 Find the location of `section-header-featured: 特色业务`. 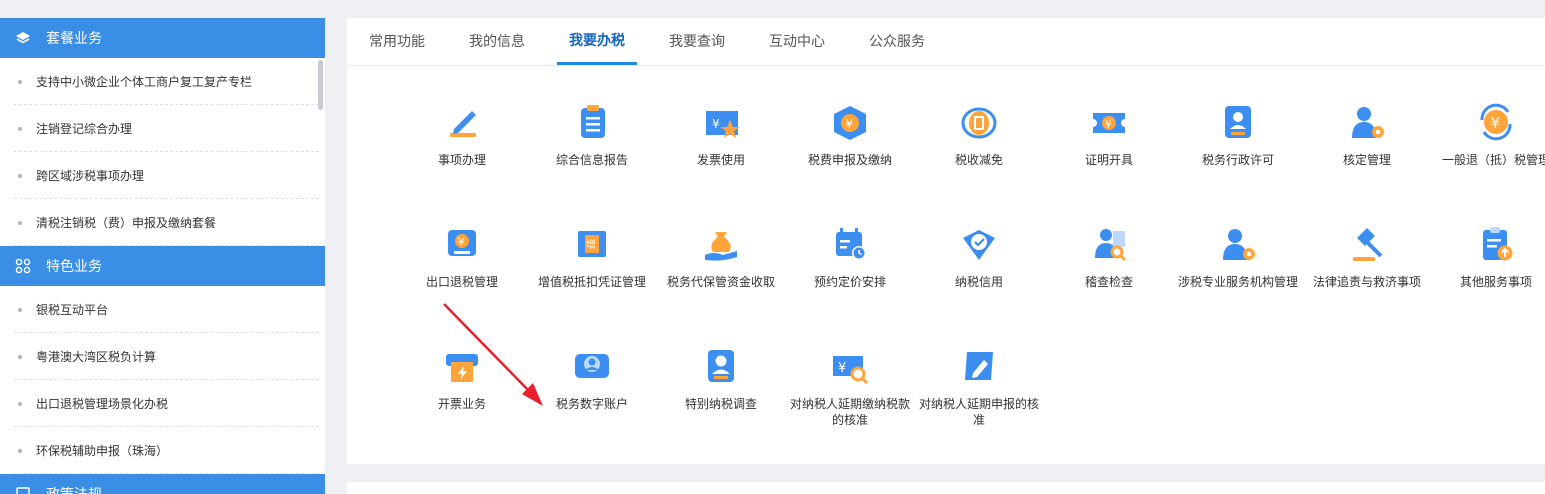

section-header-featured: 特色业务 is located at coordinates (162, 266).